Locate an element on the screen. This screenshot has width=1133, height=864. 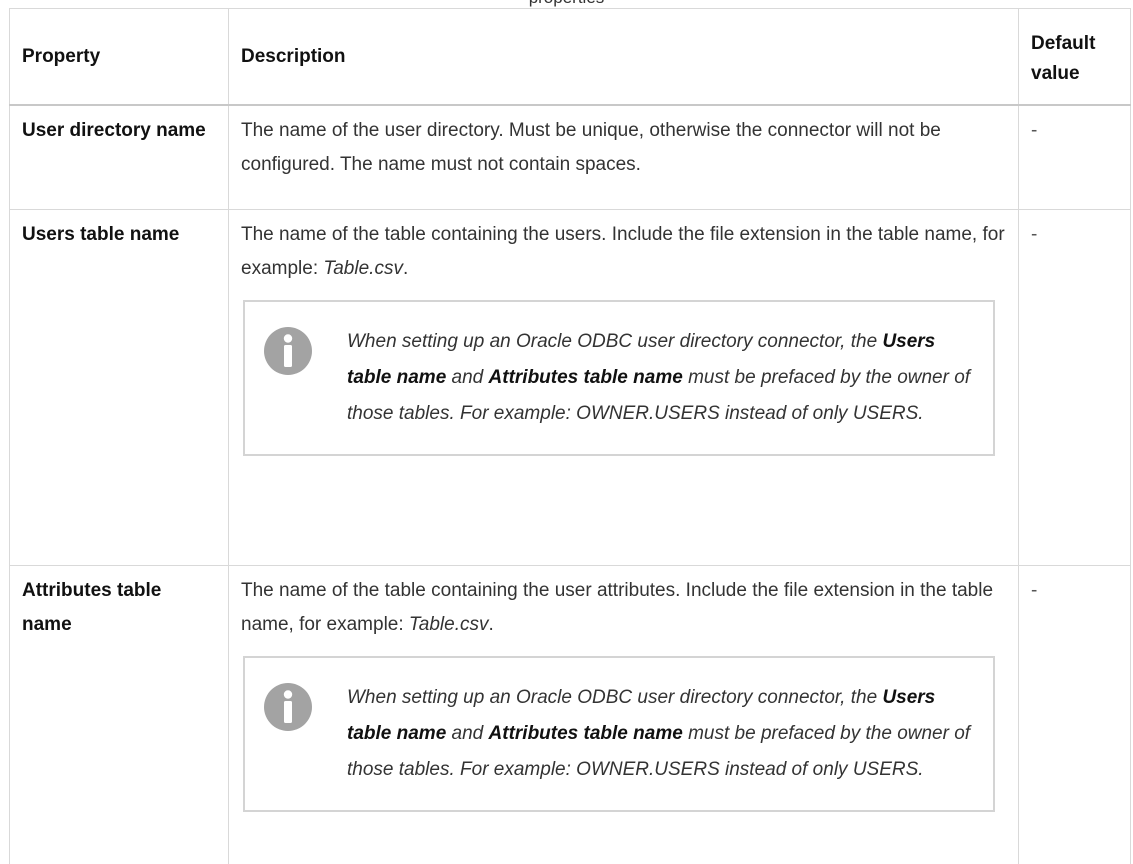
header-property: Property is located at coordinates (119, 57).